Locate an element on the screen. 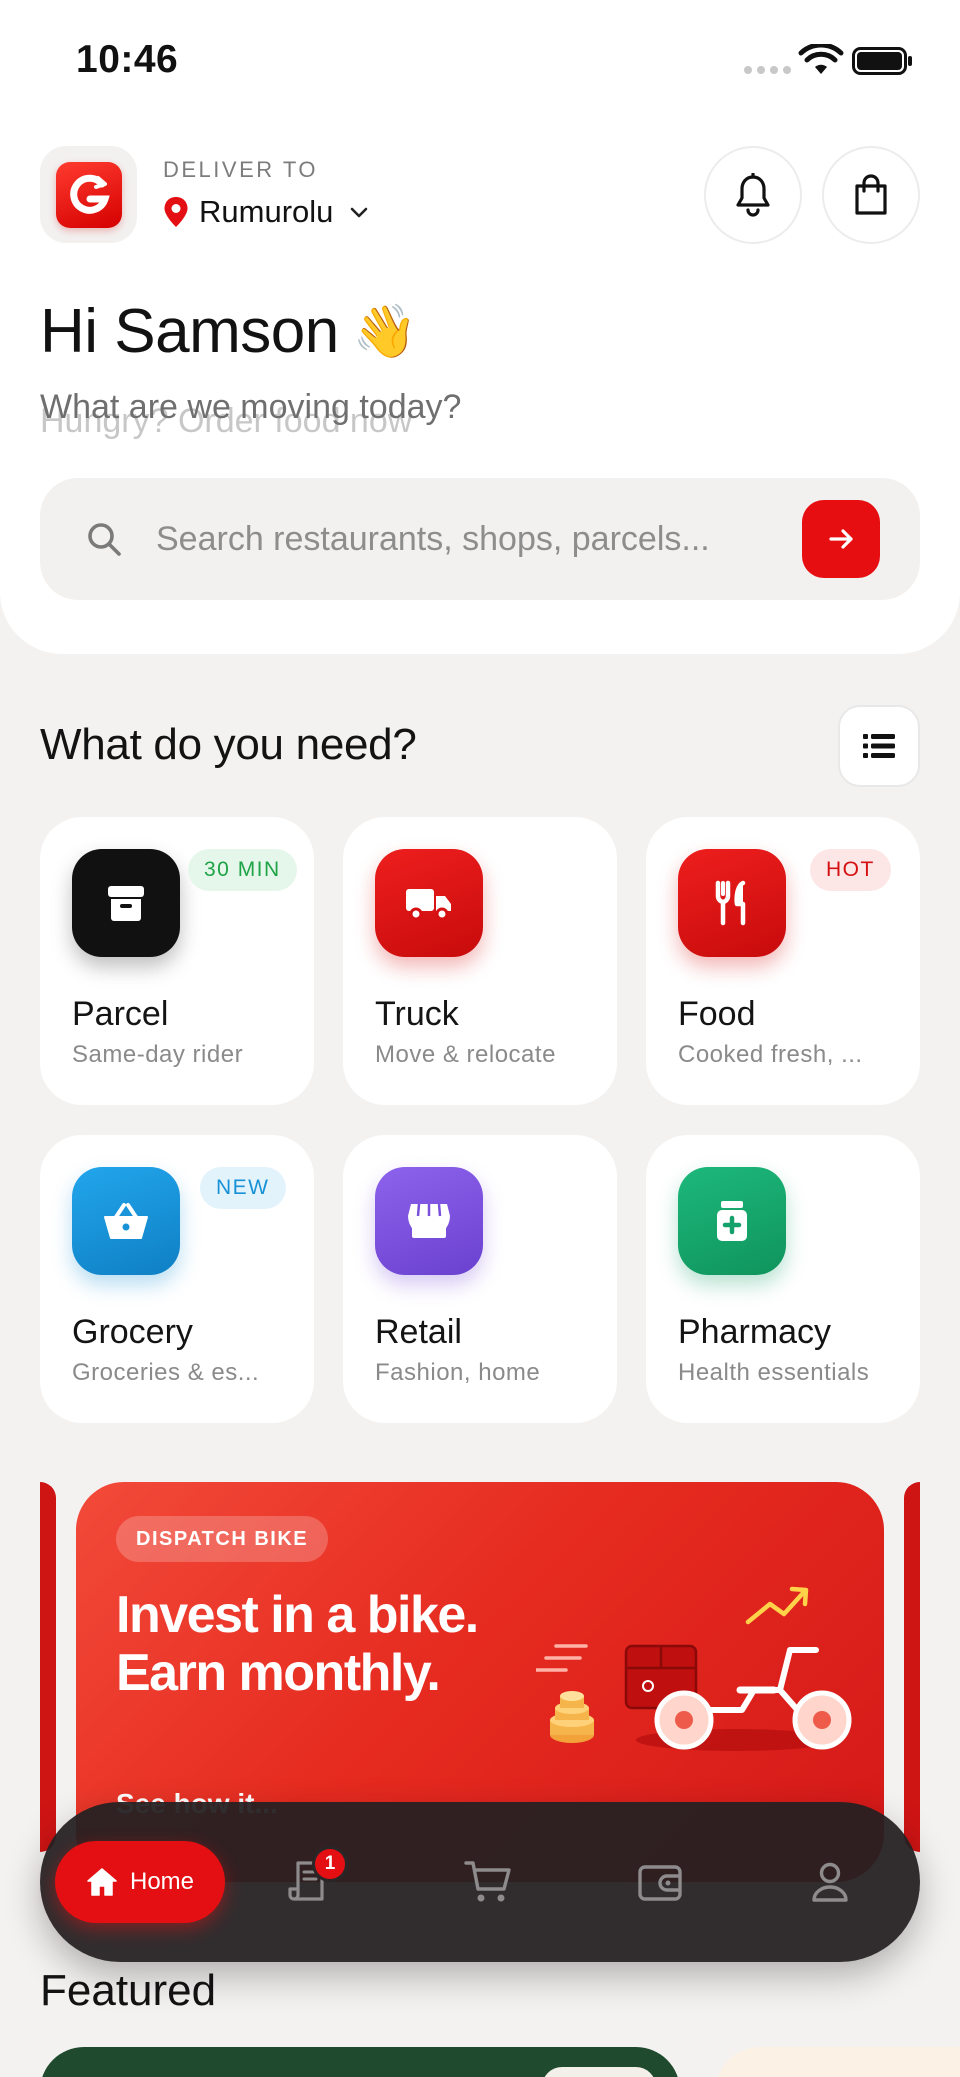 Image resolution: width=960 pixels, height=2077 pixels. wallet-icon is located at coordinates (660, 1883).